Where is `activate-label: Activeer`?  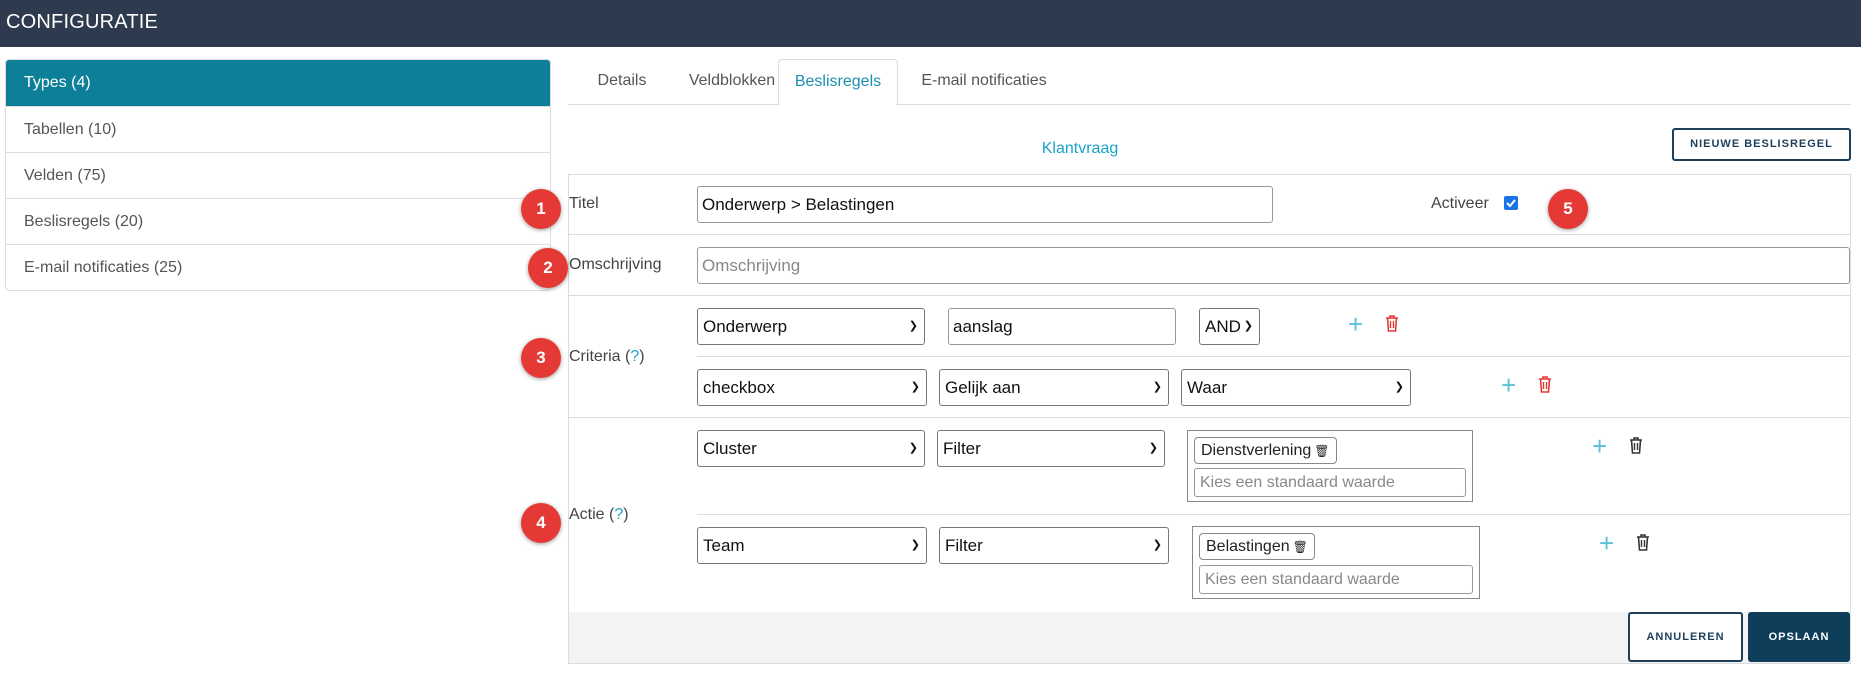
activate-label: Activeer is located at coordinates (1460, 203).